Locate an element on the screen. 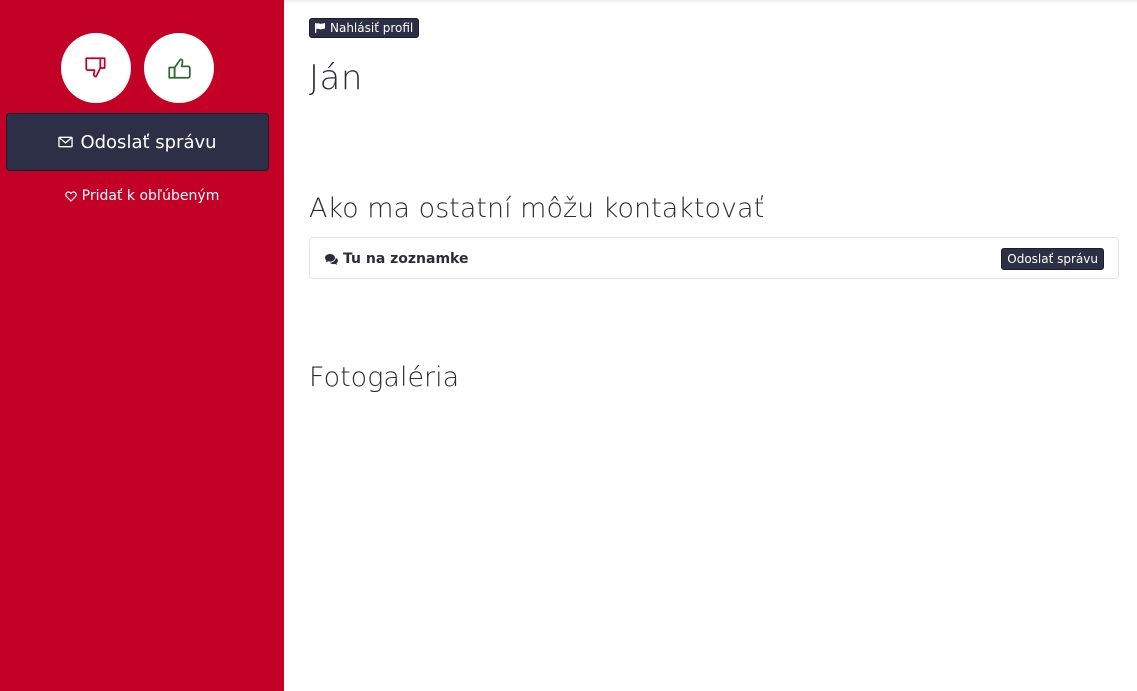  like-button is located at coordinates (179, 68).